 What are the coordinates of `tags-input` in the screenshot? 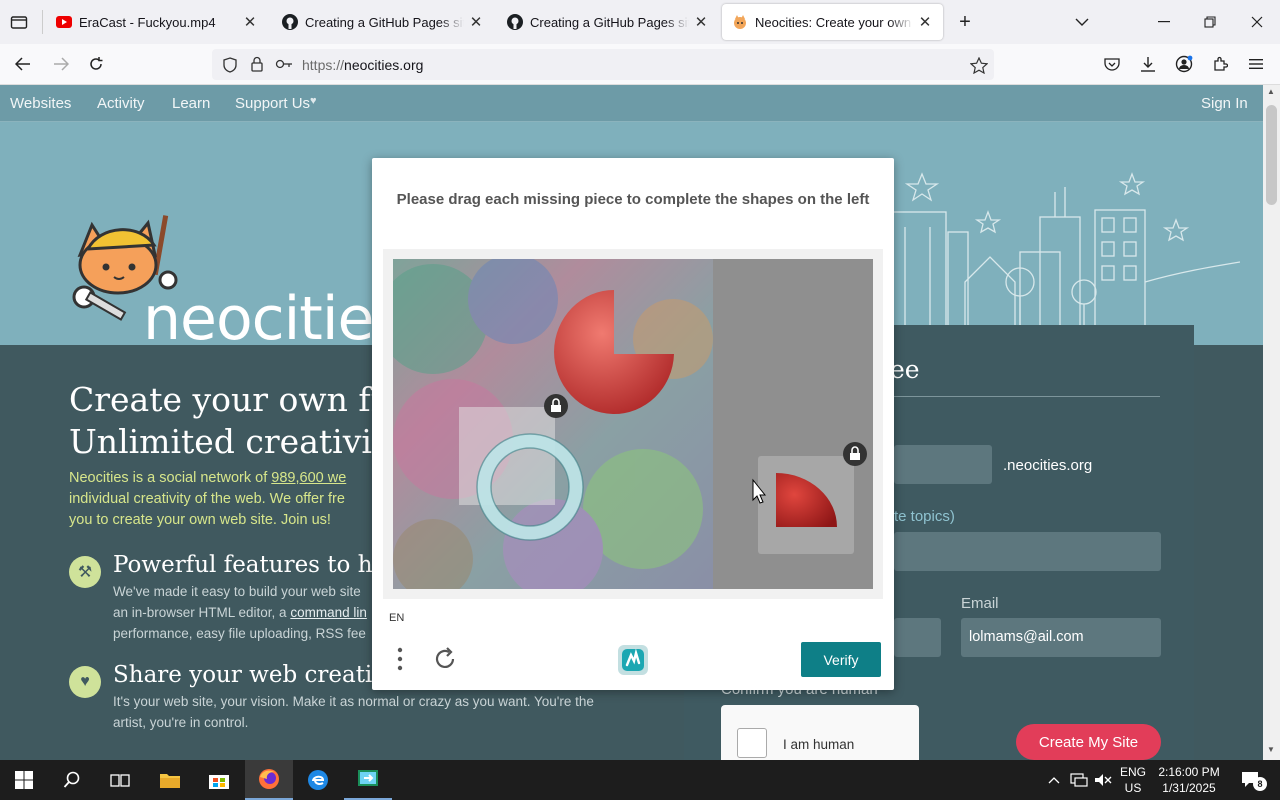 It's located at (1027, 551).